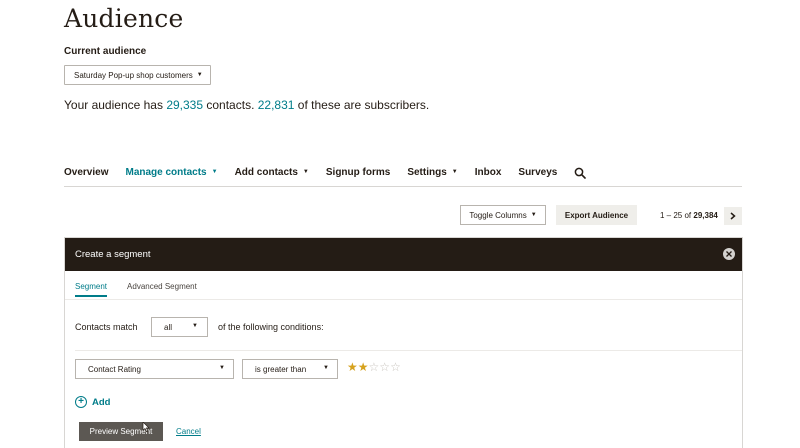  What do you see at coordinates (427, 172) in the screenshot?
I see `nav-settings-label: Settings` at bounding box center [427, 172].